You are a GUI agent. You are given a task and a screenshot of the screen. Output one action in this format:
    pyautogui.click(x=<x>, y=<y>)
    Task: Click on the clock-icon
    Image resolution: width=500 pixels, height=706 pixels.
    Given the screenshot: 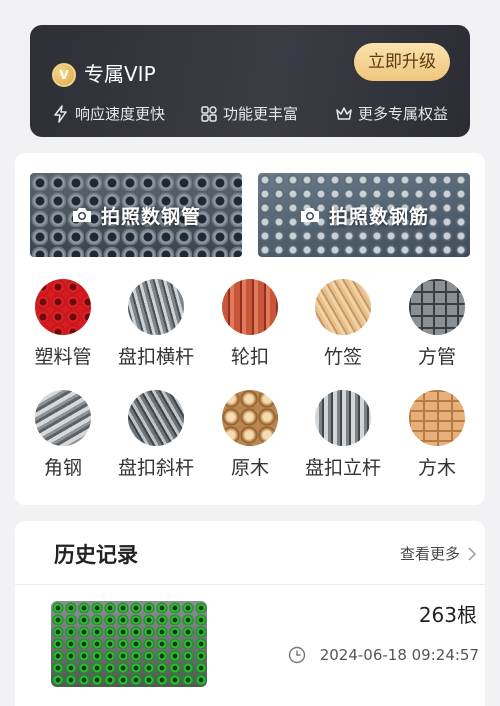 What is the action you would take?
    pyautogui.click(x=296, y=655)
    